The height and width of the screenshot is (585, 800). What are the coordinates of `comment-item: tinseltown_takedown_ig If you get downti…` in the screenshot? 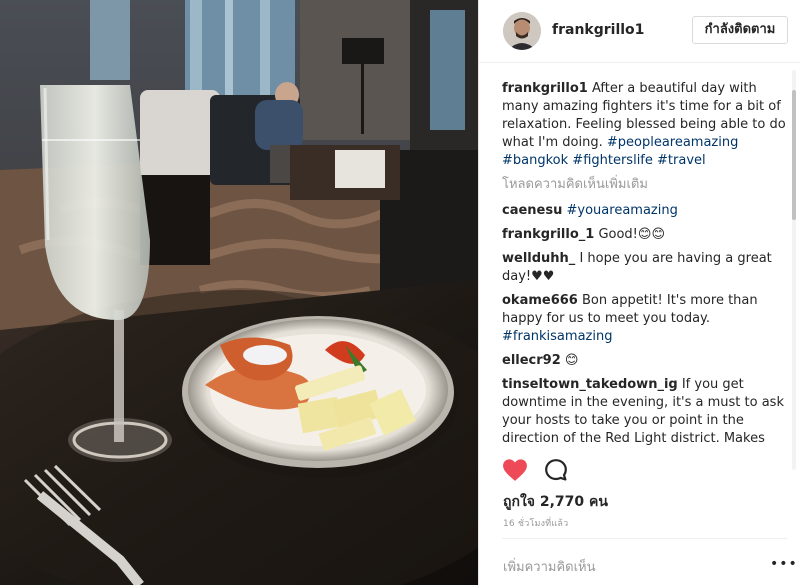 It's located at (644, 412).